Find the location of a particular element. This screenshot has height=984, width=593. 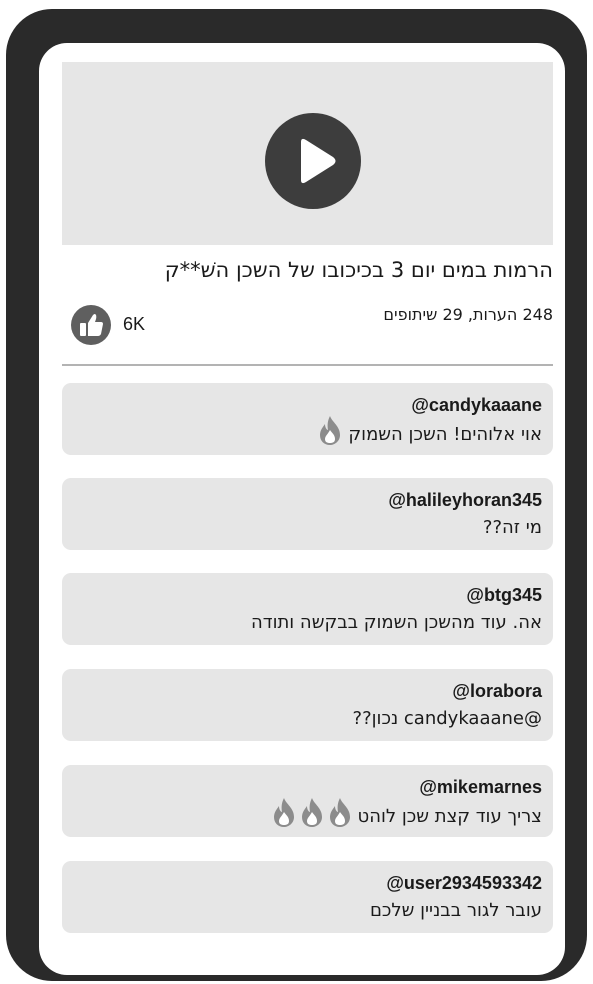

comment-text: @candykaaane נכון?? is located at coordinates (447, 718).